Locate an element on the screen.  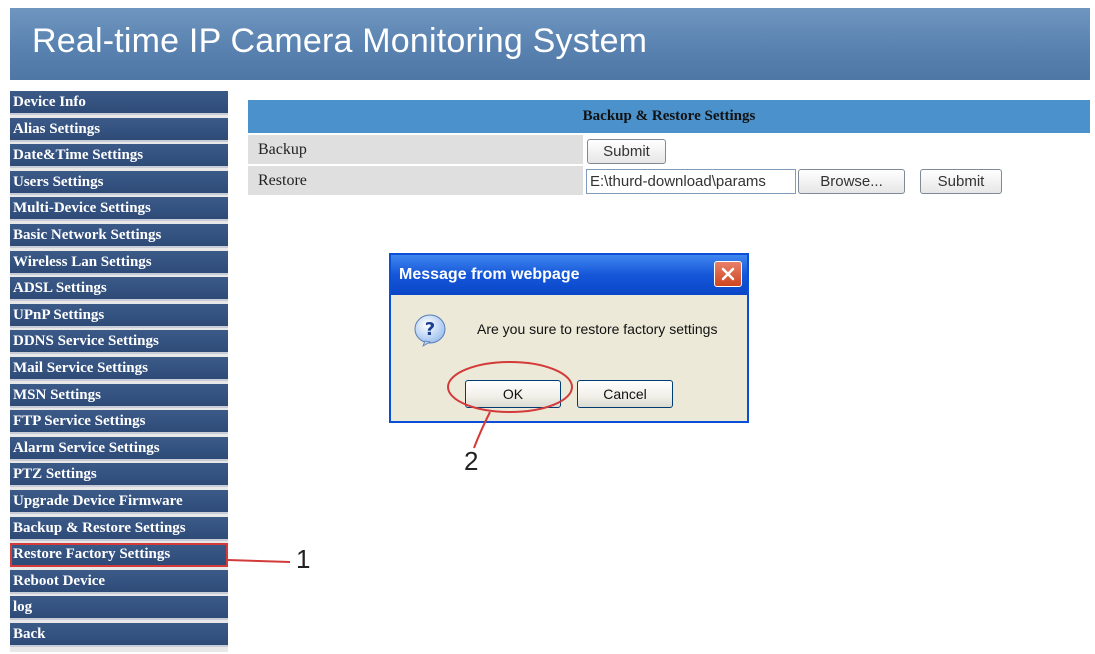
annotation-step-1: 1 is located at coordinates (303, 559).